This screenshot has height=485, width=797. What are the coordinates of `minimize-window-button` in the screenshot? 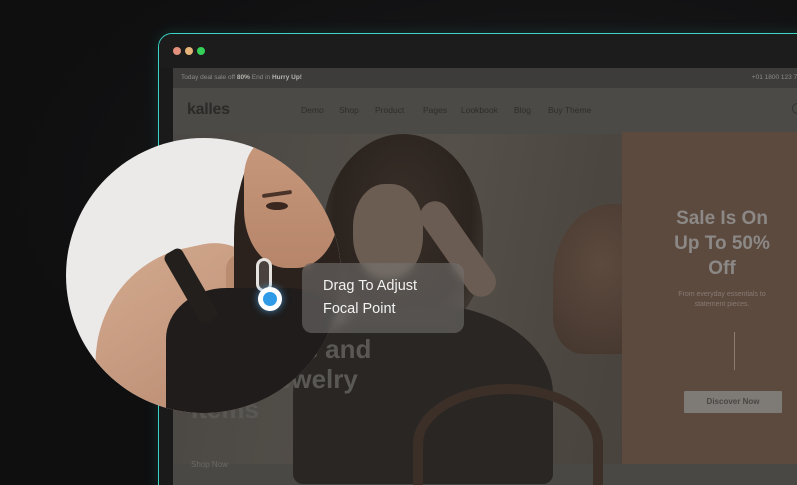 It's located at (189, 51).